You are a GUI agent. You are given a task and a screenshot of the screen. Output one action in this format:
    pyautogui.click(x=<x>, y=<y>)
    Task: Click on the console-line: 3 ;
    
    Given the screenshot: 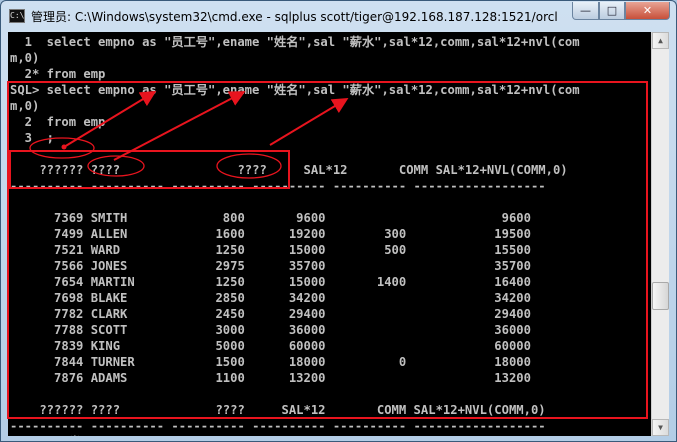 What is the action you would take?
    pyautogui.click(x=32, y=138)
    